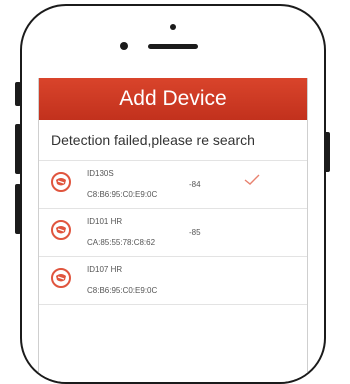 The width and height of the screenshot is (350, 384). I want to click on page-title: Add Device, so click(173, 98).